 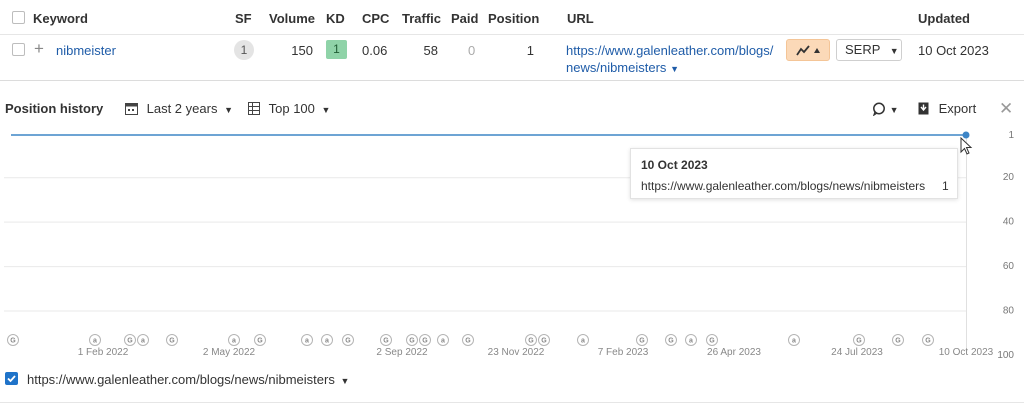 I want to click on bottom-divider, so click(x=512, y=402).